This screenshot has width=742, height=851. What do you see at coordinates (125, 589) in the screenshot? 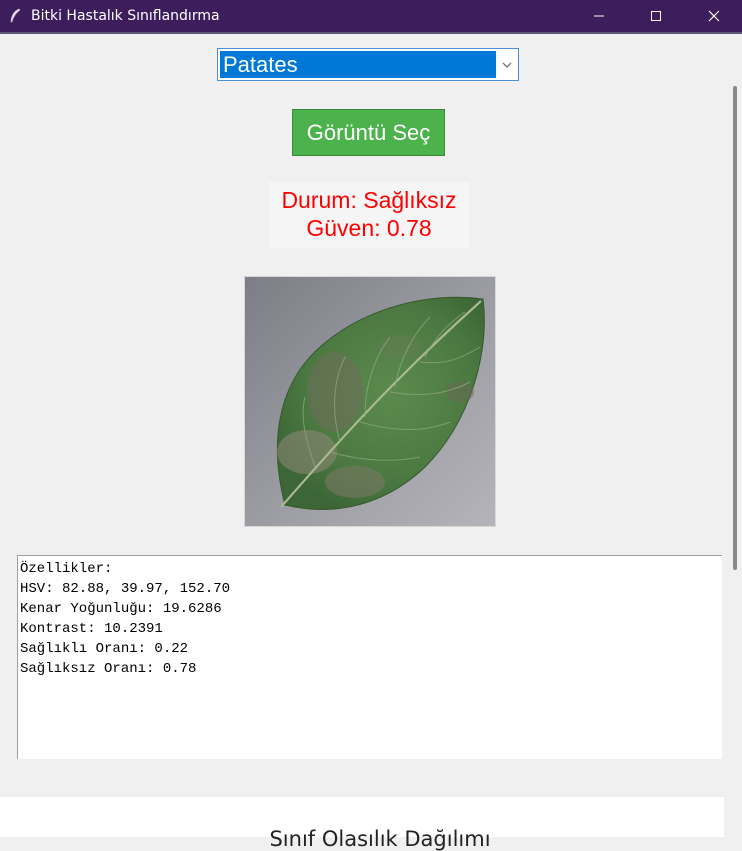
I see `feature-hsv: HSV: 82.88, 39.97, 152.70` at bounding box center [125, 589].